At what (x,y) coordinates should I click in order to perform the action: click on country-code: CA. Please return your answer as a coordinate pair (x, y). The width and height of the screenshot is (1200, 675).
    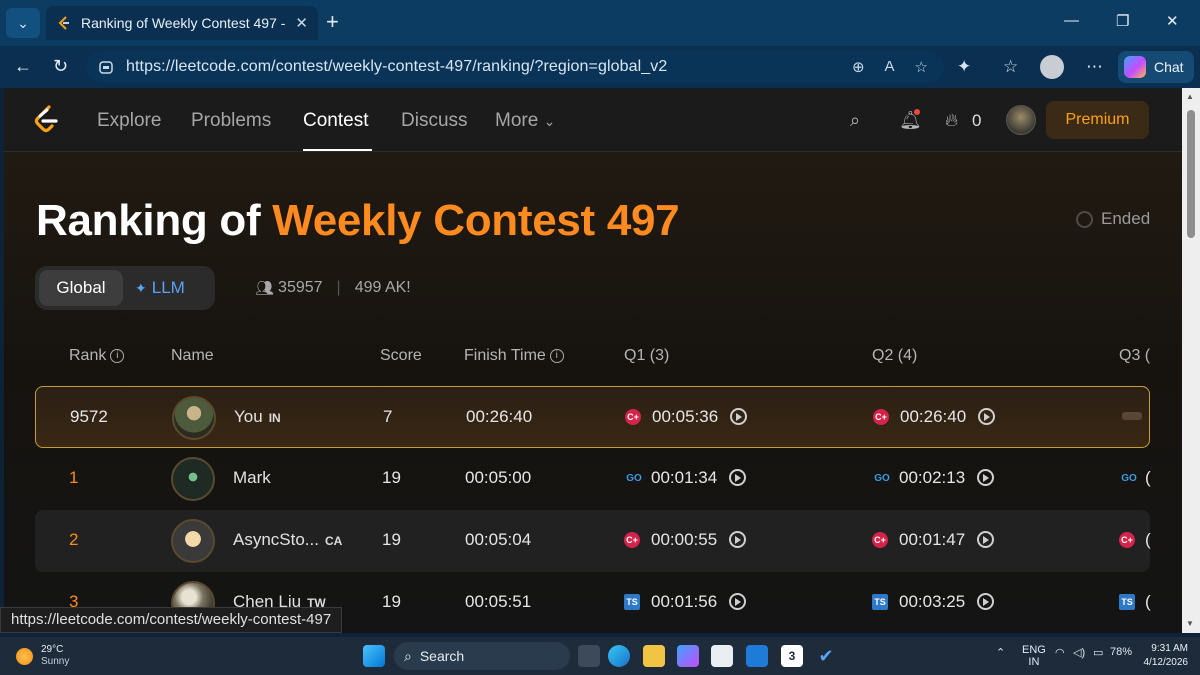
    Looking at the image, I should click on (333, 541).